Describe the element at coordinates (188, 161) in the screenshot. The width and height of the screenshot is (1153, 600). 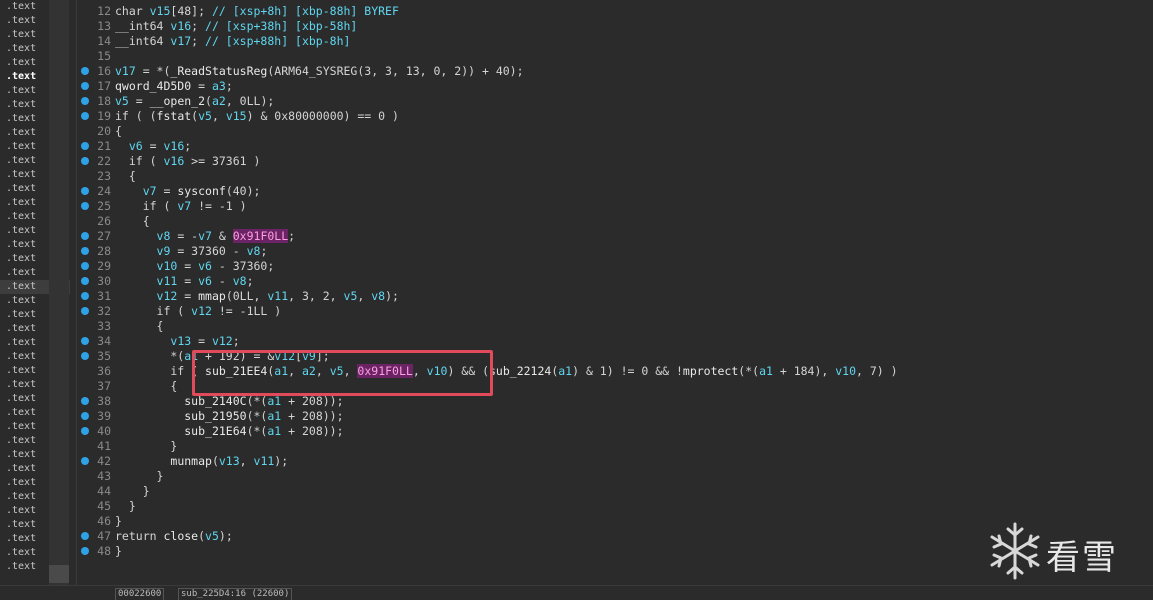
I see `code-text: if ( v16 >= 37361 )` at that location.